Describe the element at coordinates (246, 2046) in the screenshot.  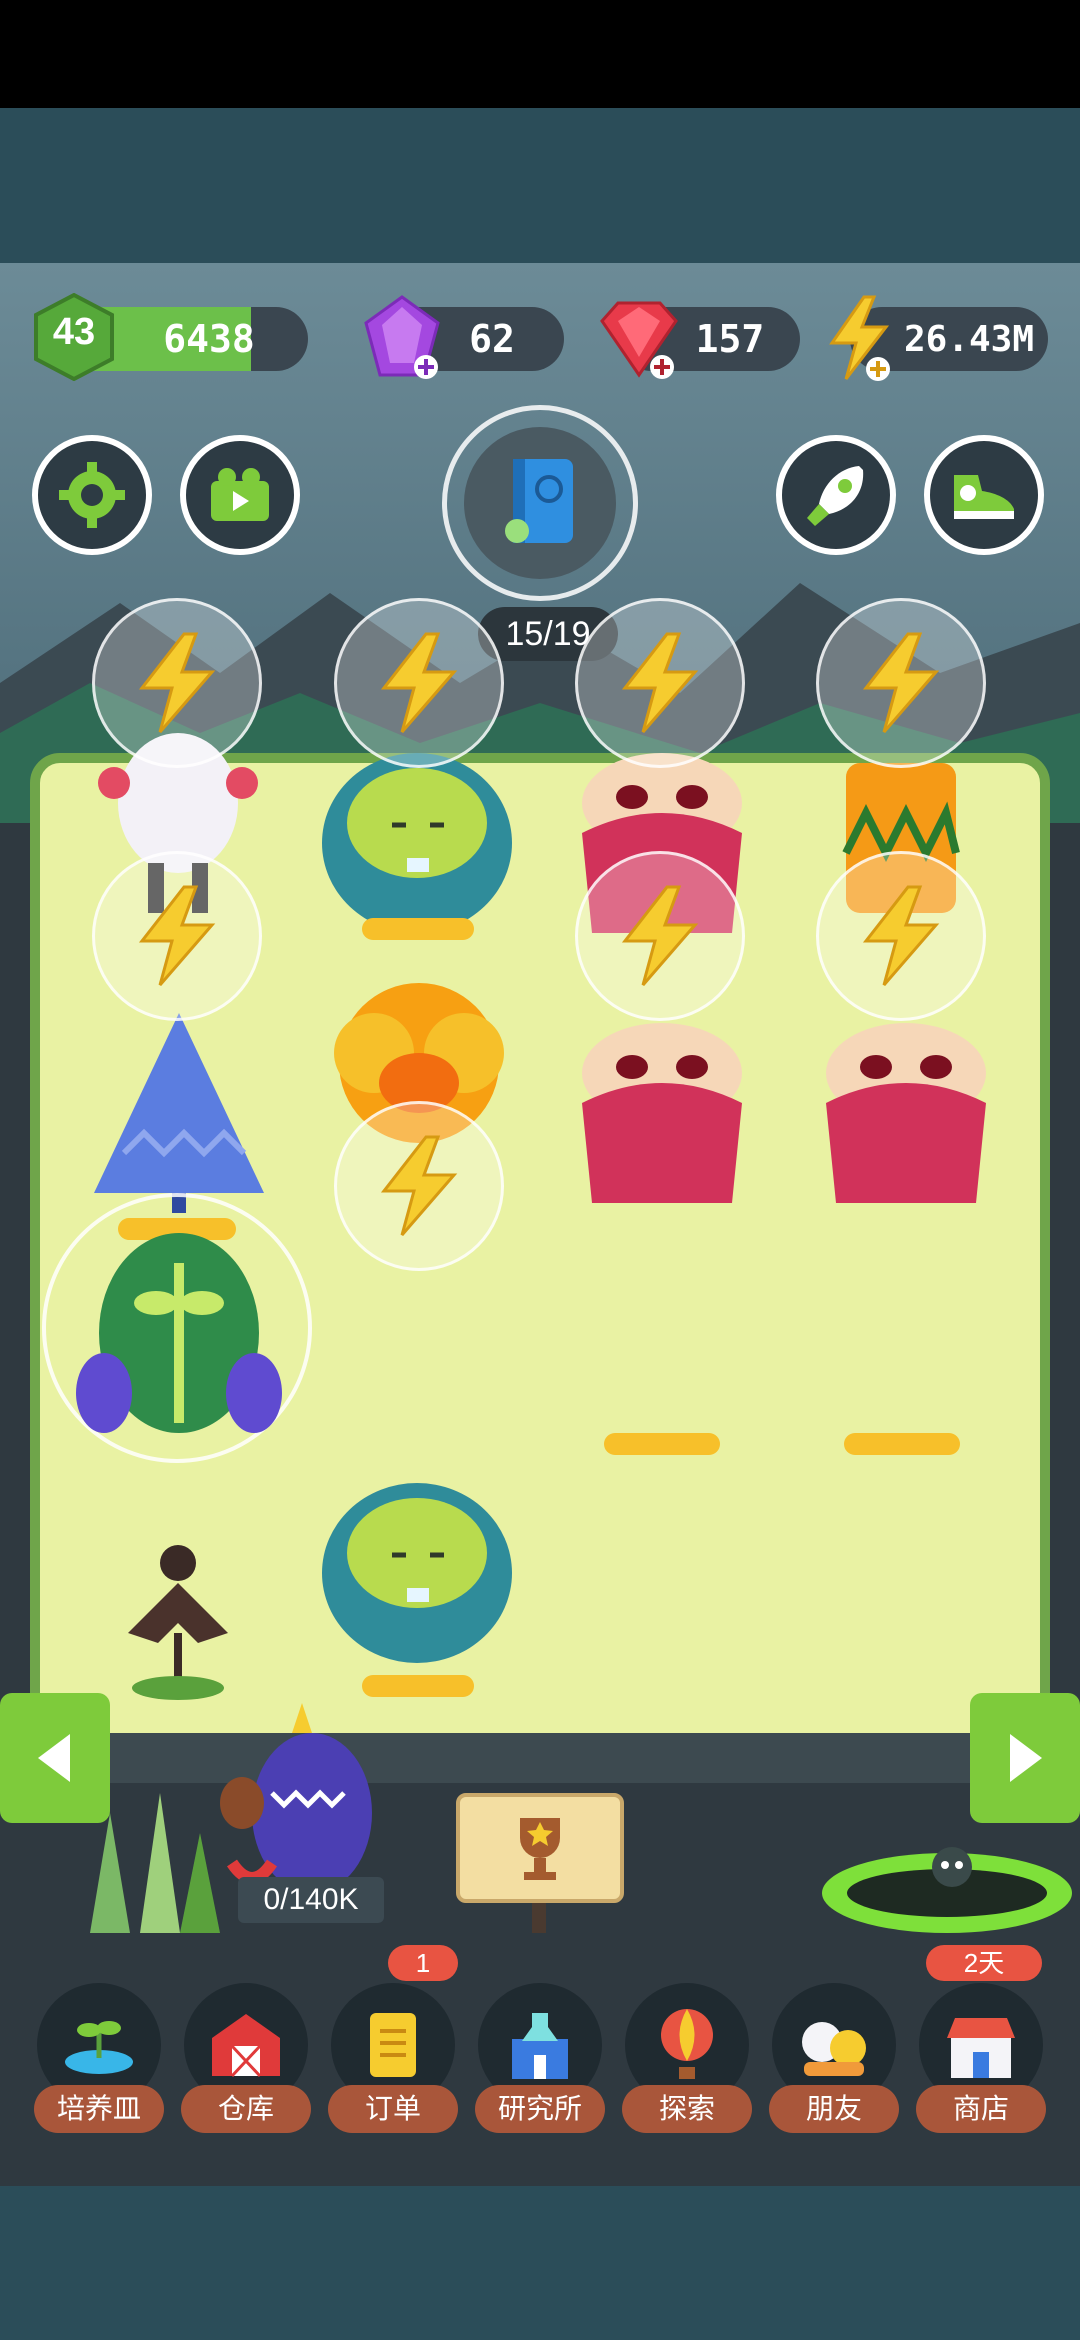
I see `barn-icon` at that location.